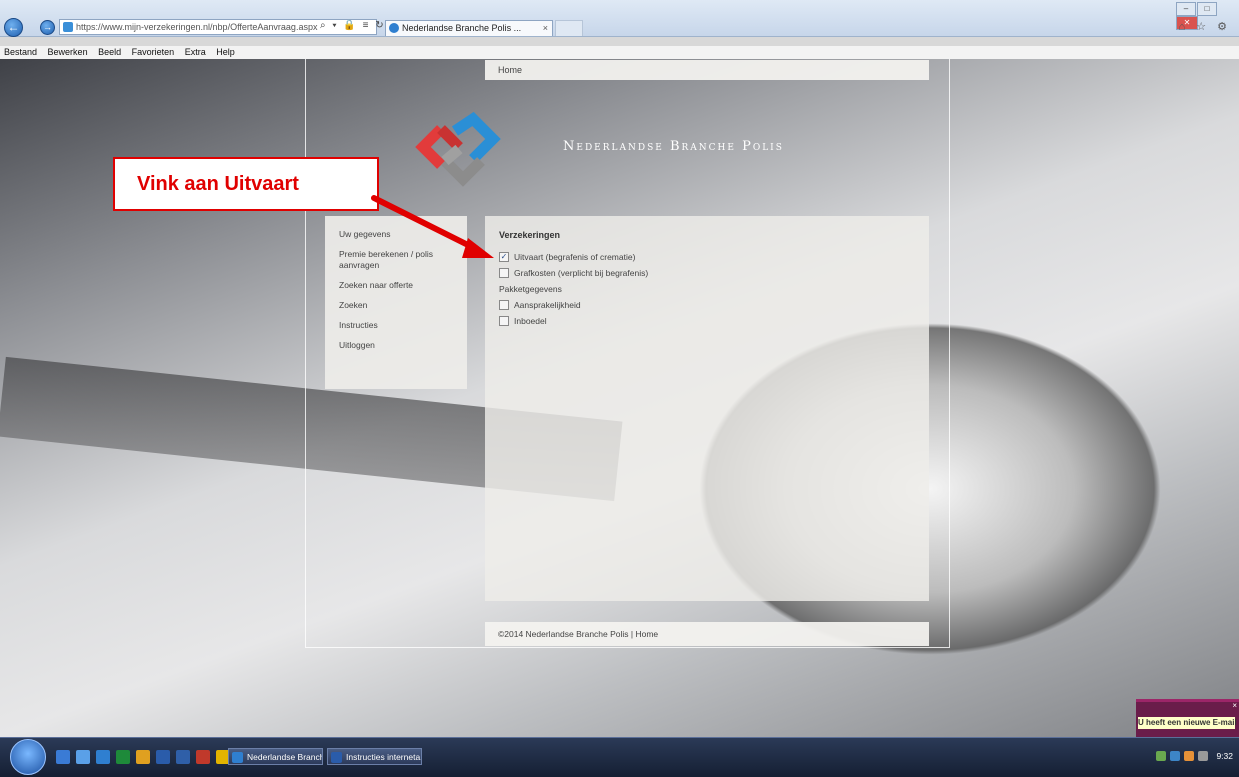 The height and width of the screenshot is (777, 1239). What do you see at coordinates (68, 52) in the screenshot?
I see `menu-bewerken: Bewerken` at bounding box center [68, 52].